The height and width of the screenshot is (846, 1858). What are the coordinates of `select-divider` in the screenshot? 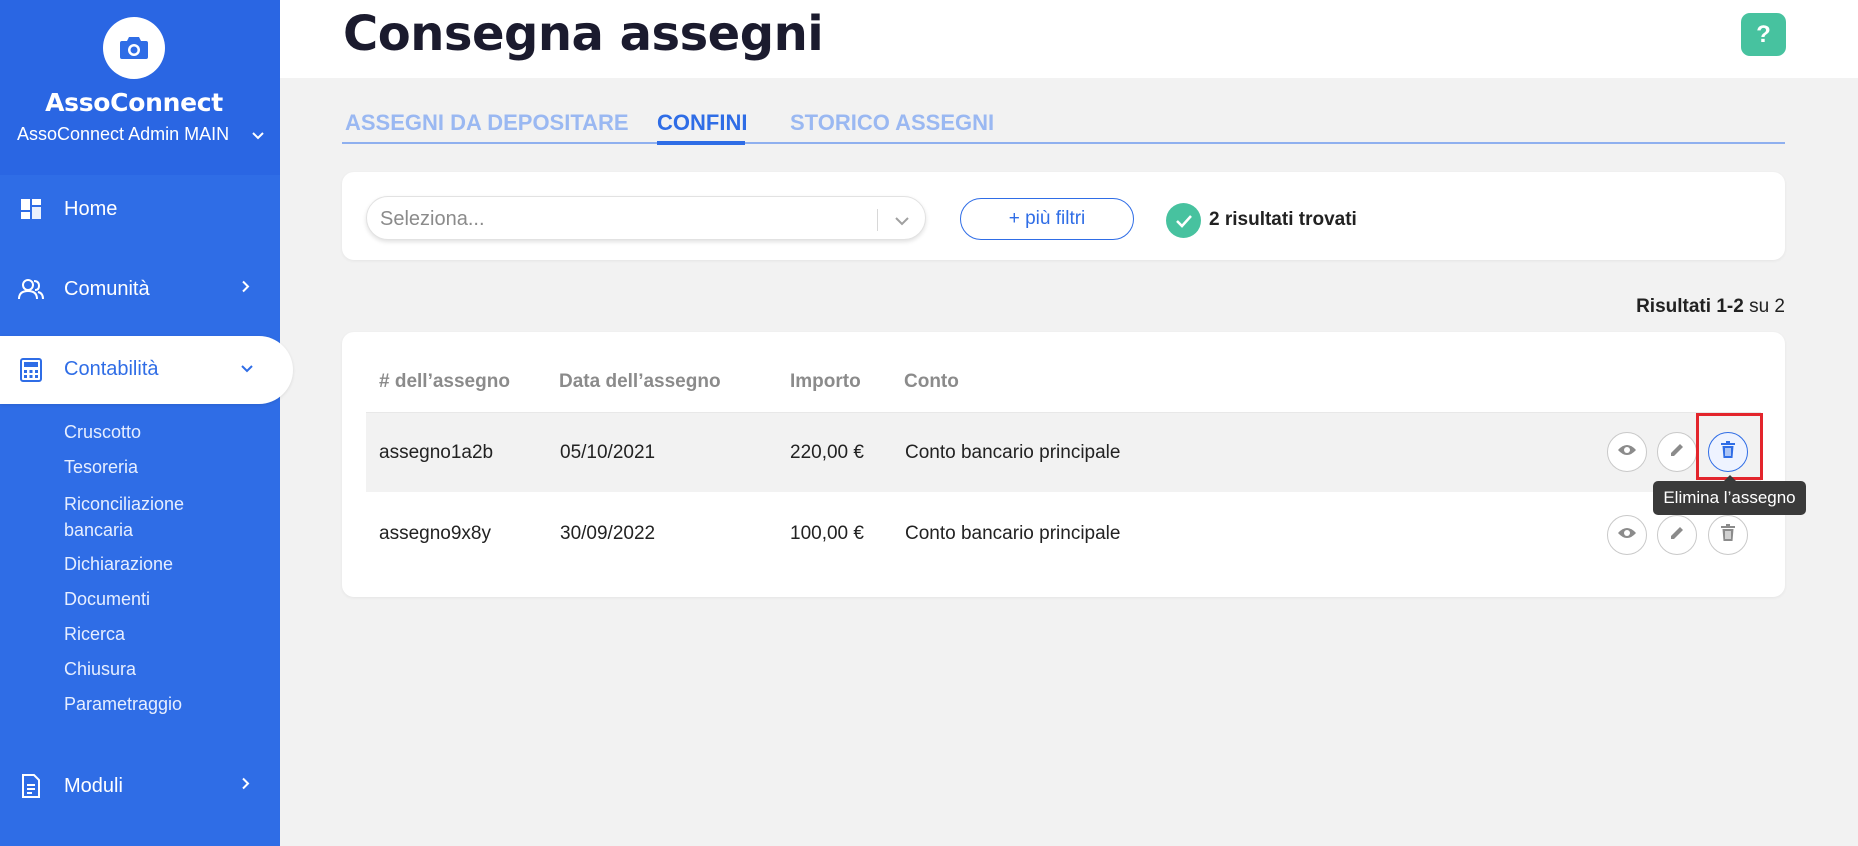 It's located at (877, 220).